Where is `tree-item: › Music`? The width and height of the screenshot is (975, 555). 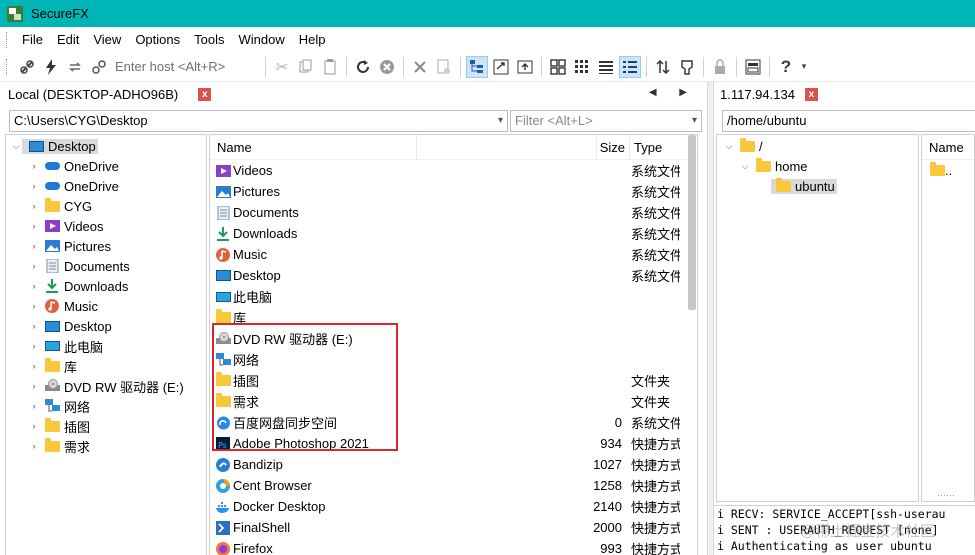 tree-item: › Music is located at coordinates (106, 306).